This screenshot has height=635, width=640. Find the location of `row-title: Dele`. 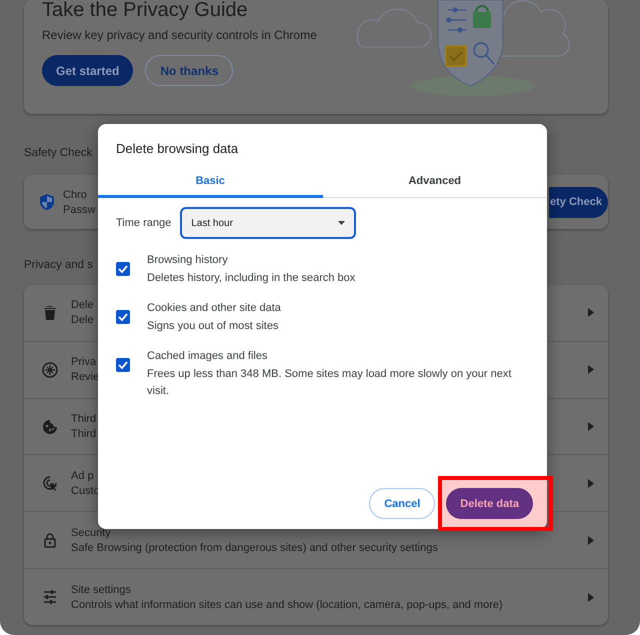

row-title: Dele is located at coordinates (82, 305).